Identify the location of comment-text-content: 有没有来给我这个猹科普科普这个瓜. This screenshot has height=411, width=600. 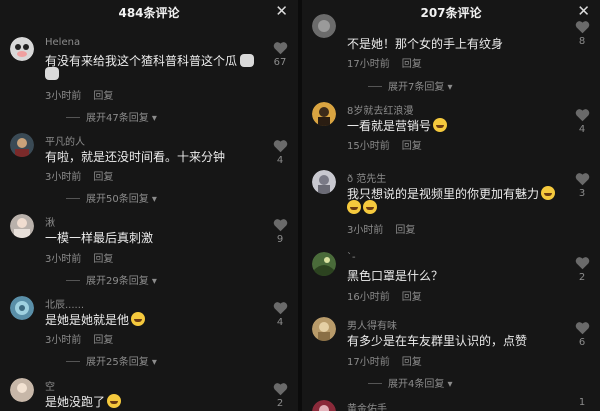
(141, 61).